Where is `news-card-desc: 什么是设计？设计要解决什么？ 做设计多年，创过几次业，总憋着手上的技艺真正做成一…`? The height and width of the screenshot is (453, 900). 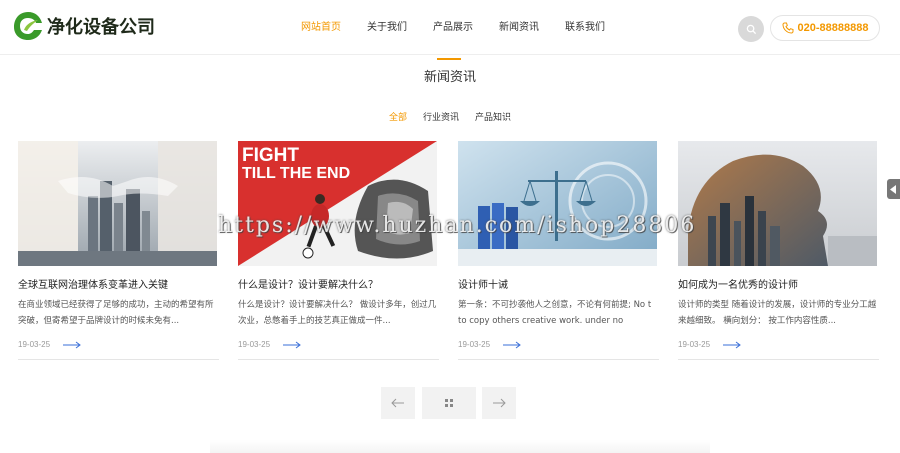 news-card-desc: 什么是设计？设计要解决什么？ 做设计多年，创过几次业，总憋着手上的技艺真正做成一… is located at coordinates (337, 313).